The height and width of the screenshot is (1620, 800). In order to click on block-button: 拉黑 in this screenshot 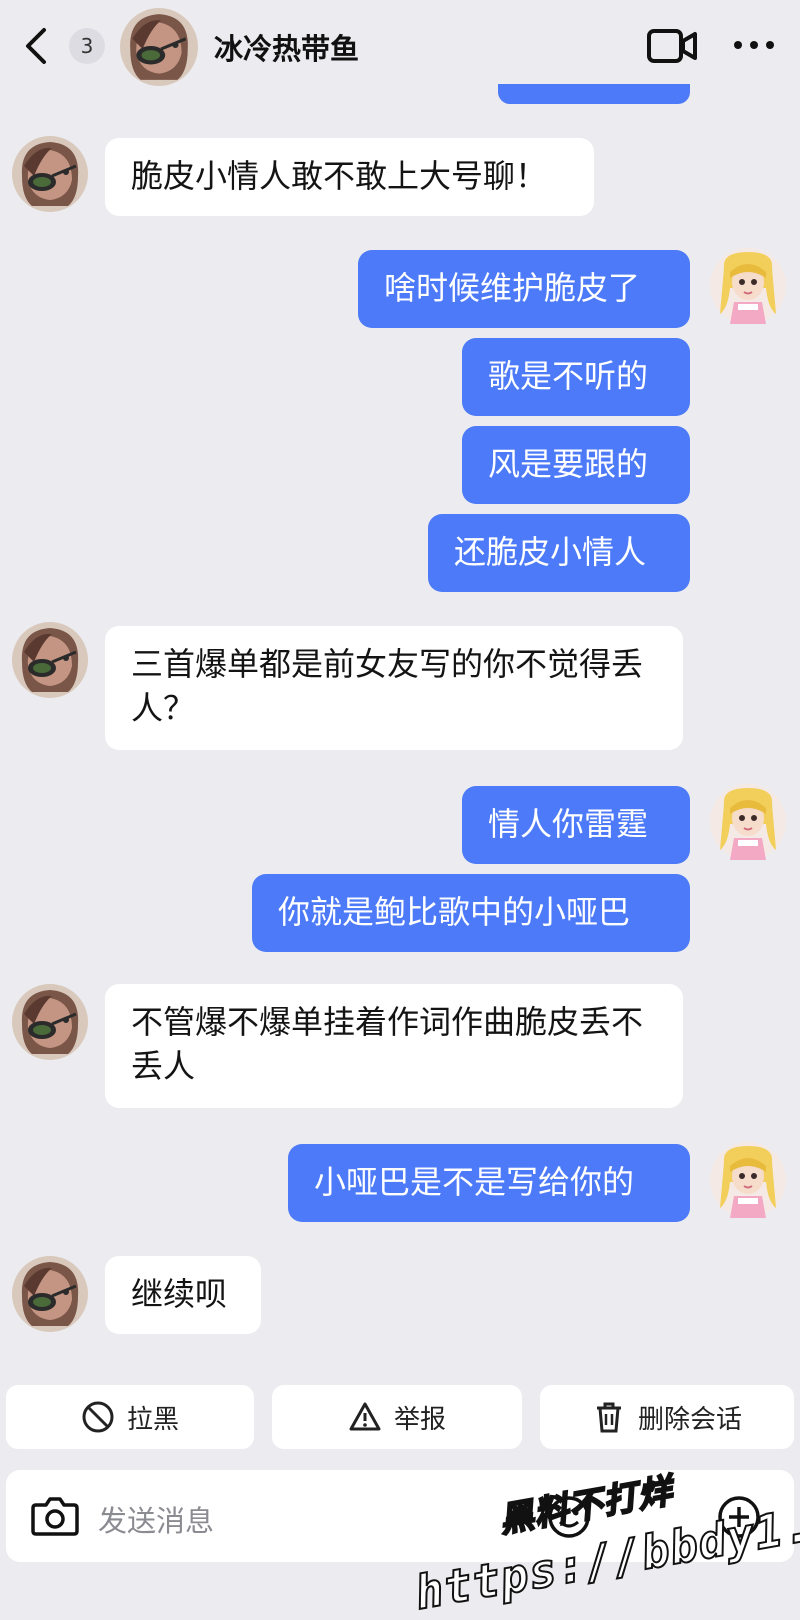, I will do `click(130, 1417)`.